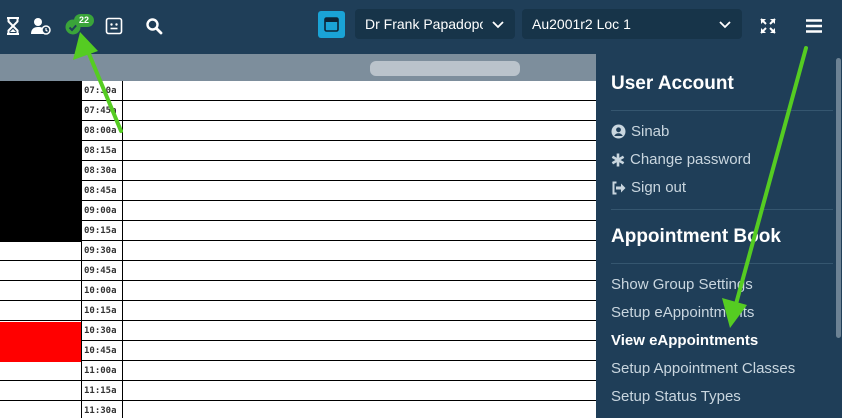 The image size is (842, 418). Describe the element at coordinates (102, 311) in the screenshot. I see `time-label: 10:15a` at that location.